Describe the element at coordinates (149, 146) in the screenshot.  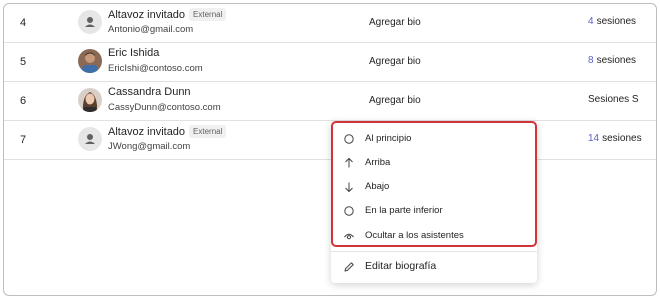
I see `speaker-email: JWong@gmail.com` at that location.